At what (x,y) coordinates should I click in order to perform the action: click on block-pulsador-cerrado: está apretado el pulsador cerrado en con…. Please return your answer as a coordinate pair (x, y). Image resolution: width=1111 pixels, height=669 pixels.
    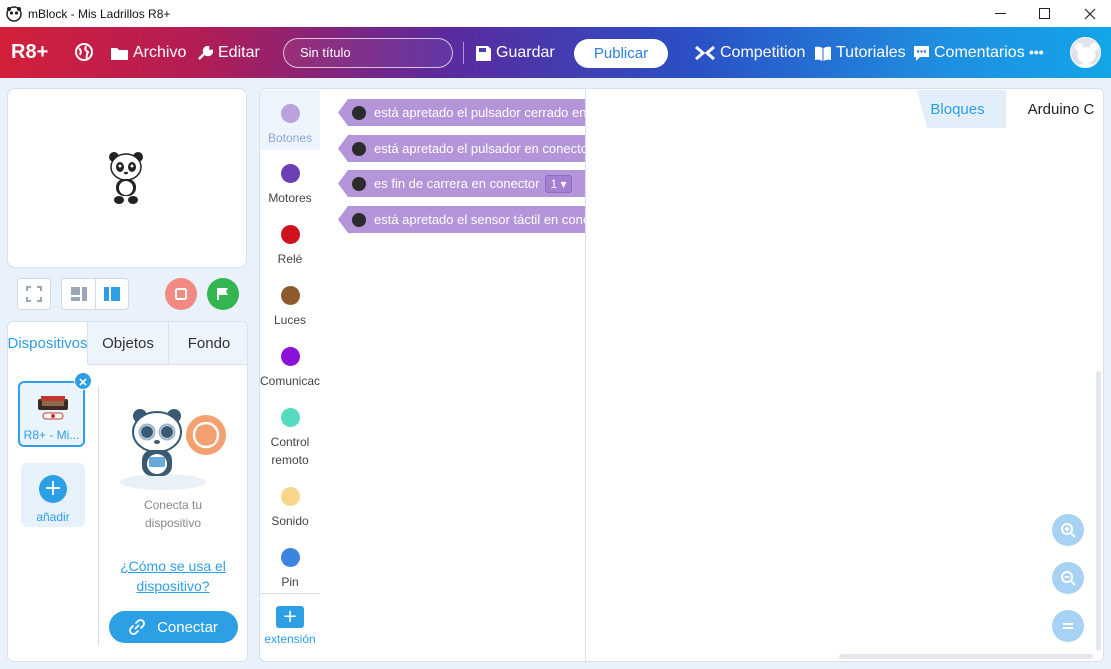
    Looking at the image, I should click on (462, 112).